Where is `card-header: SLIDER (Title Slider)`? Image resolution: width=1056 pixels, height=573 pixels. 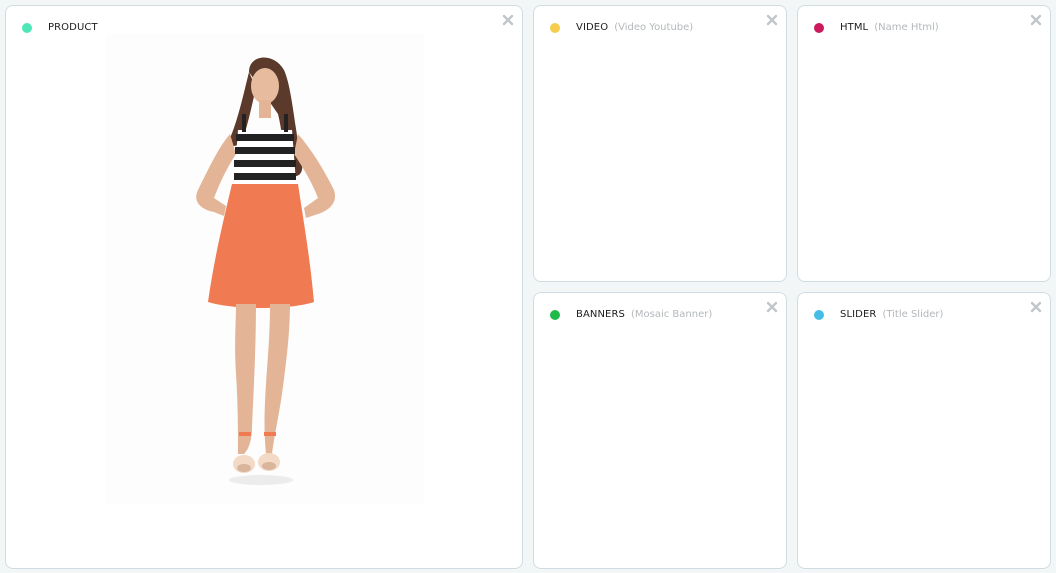
card-header: SLIDER (Title Slider) is located at coordinates (878, 314).